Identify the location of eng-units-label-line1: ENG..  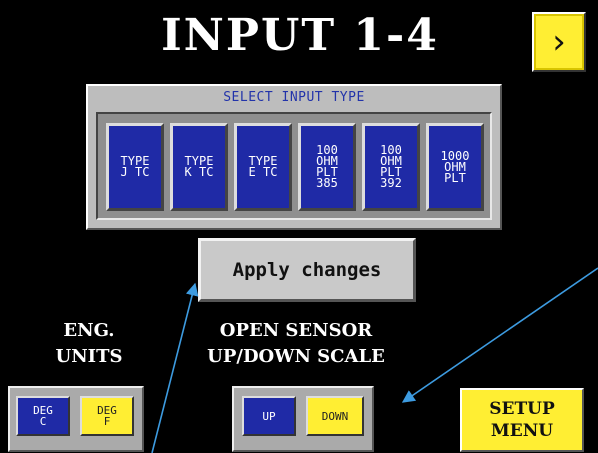
(89, 330).